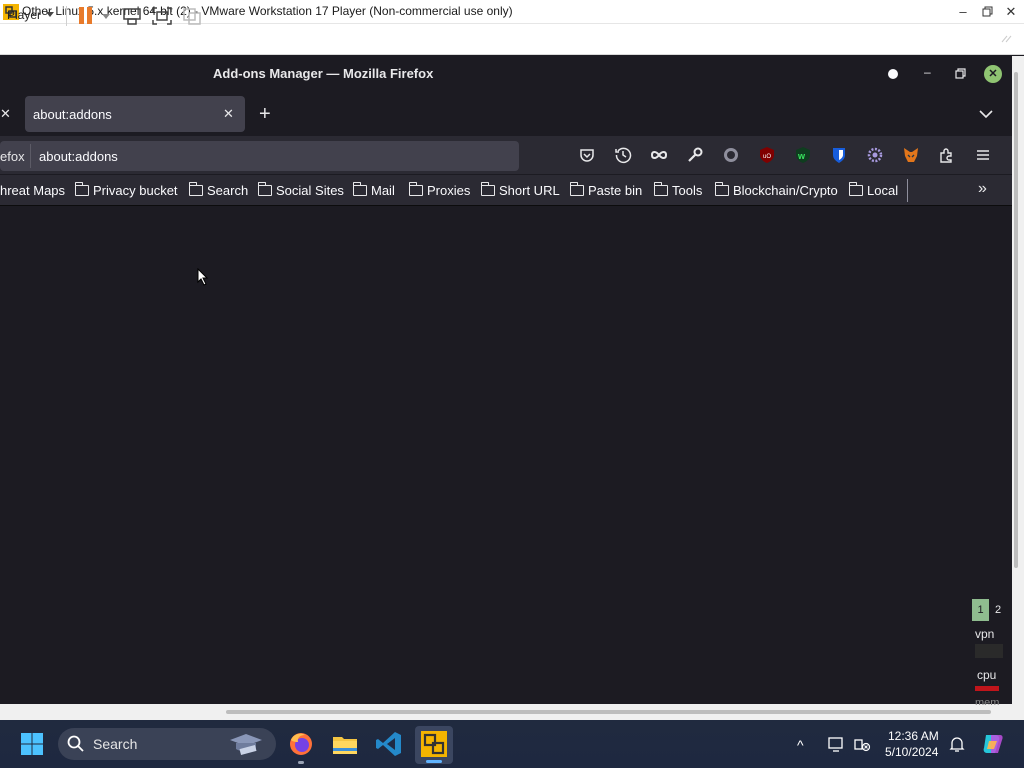 This screenshot has width=1024, height=768. Describe the element at coordinates (30, 156) in the screenshot. I see `url-divider` at that location.